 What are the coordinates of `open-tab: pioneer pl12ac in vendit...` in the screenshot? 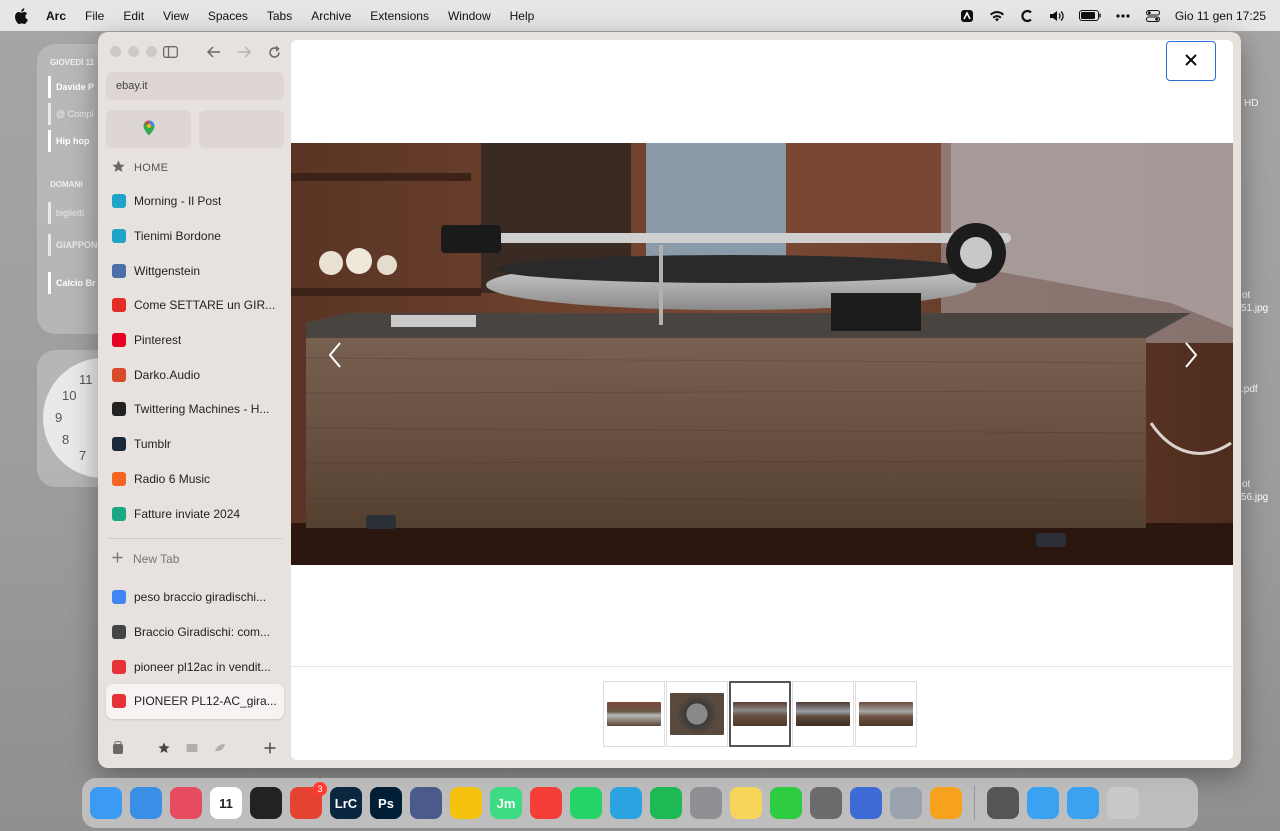 It's located at (195, 666).